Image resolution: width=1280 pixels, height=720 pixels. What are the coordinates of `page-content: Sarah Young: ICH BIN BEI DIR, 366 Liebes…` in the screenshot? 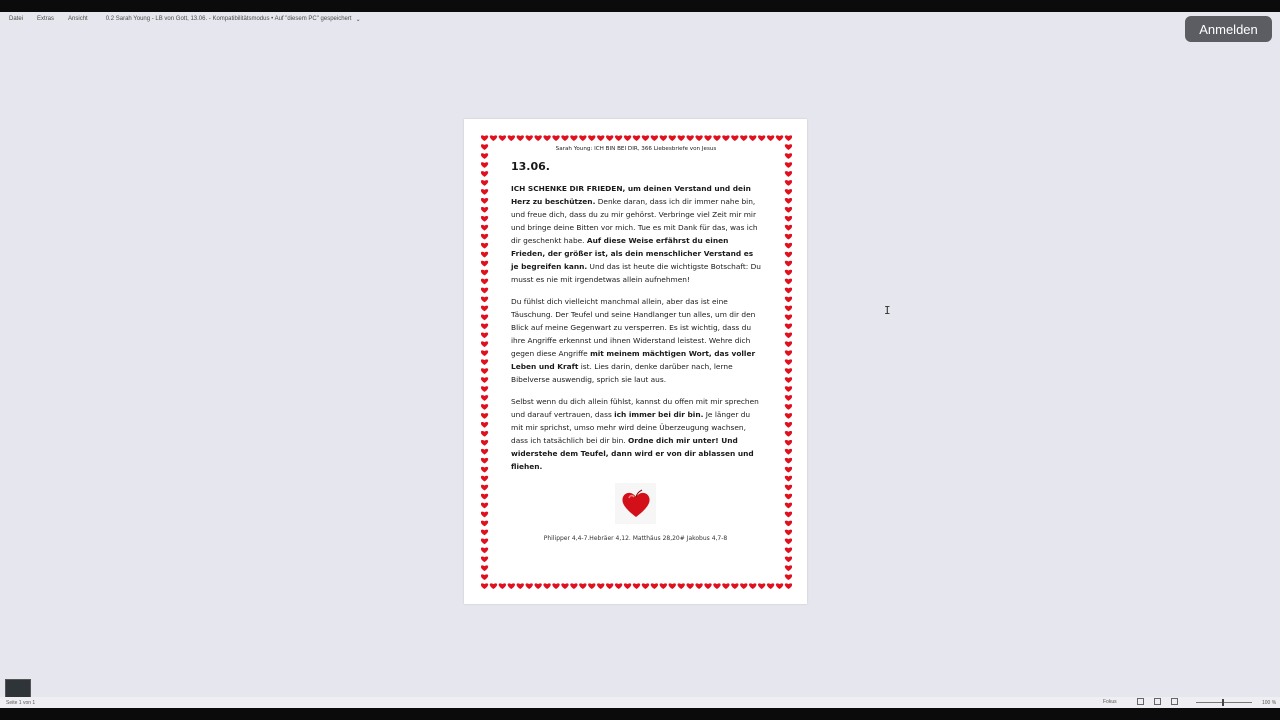 It's located at (636, 309).